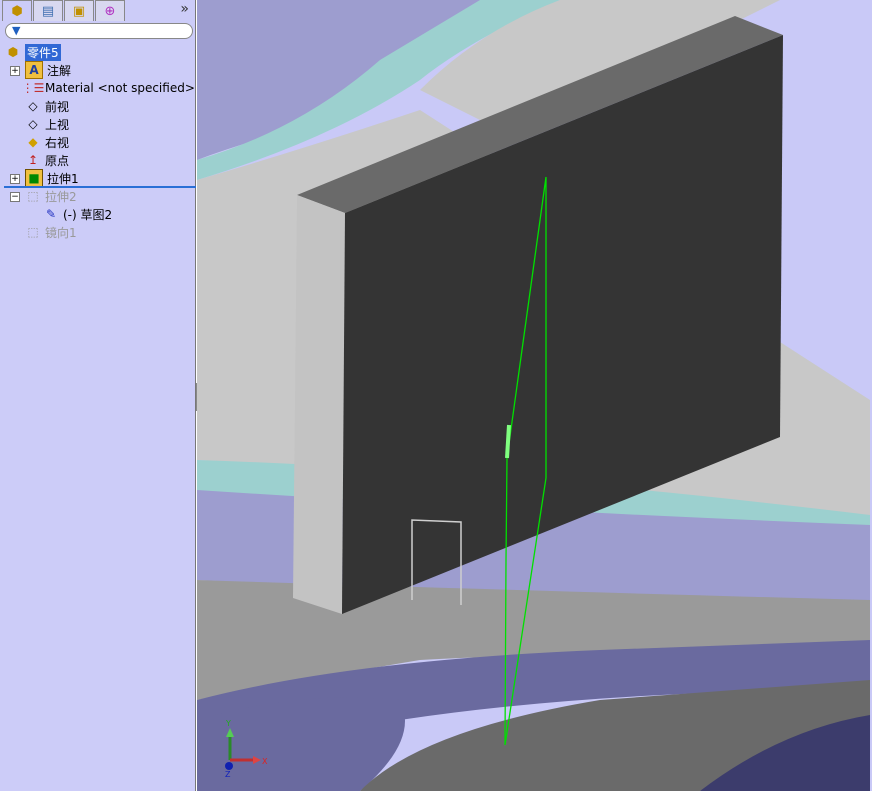 The image size is (872, 791). I want to click on configuration-manager-icon: ▣, so click(79, 11).